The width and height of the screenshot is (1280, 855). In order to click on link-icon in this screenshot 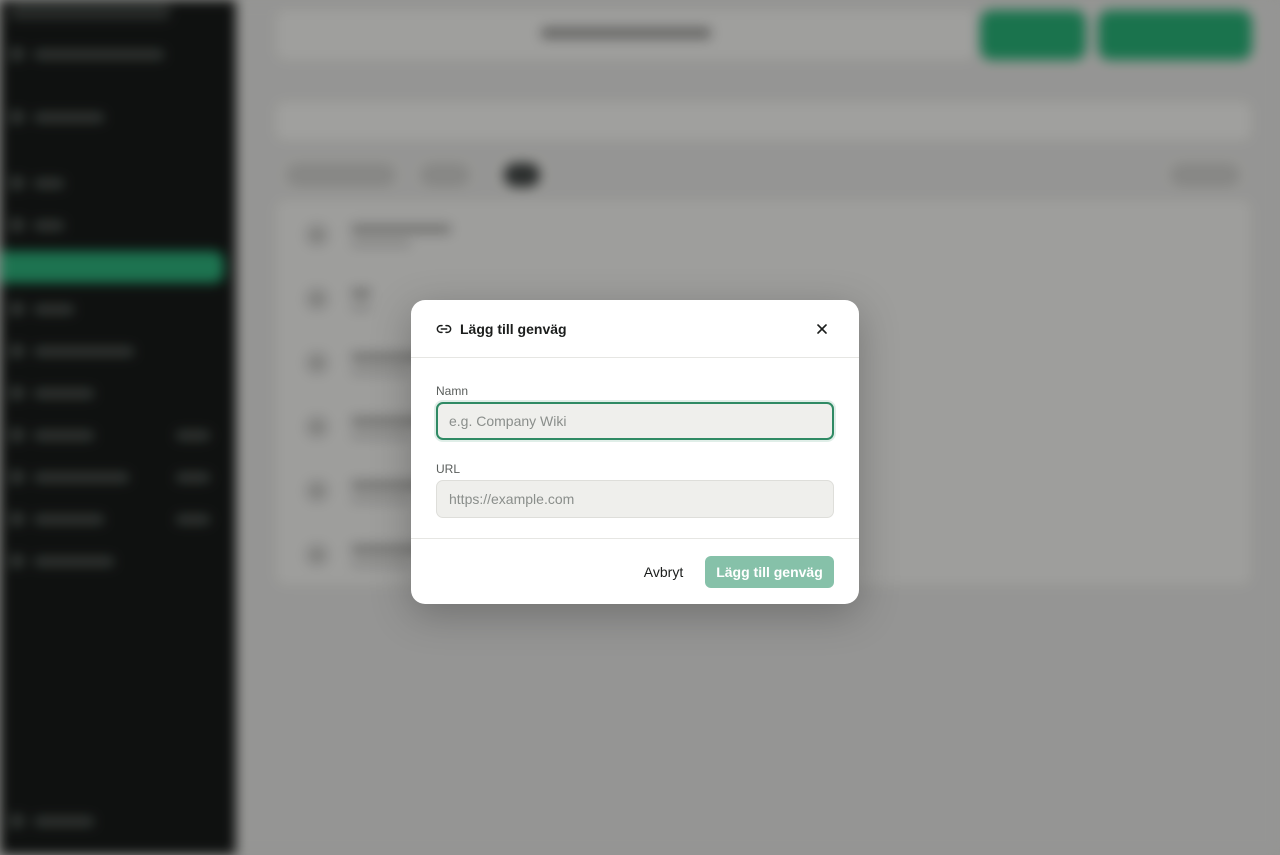, I will do `click(444, 329)`.